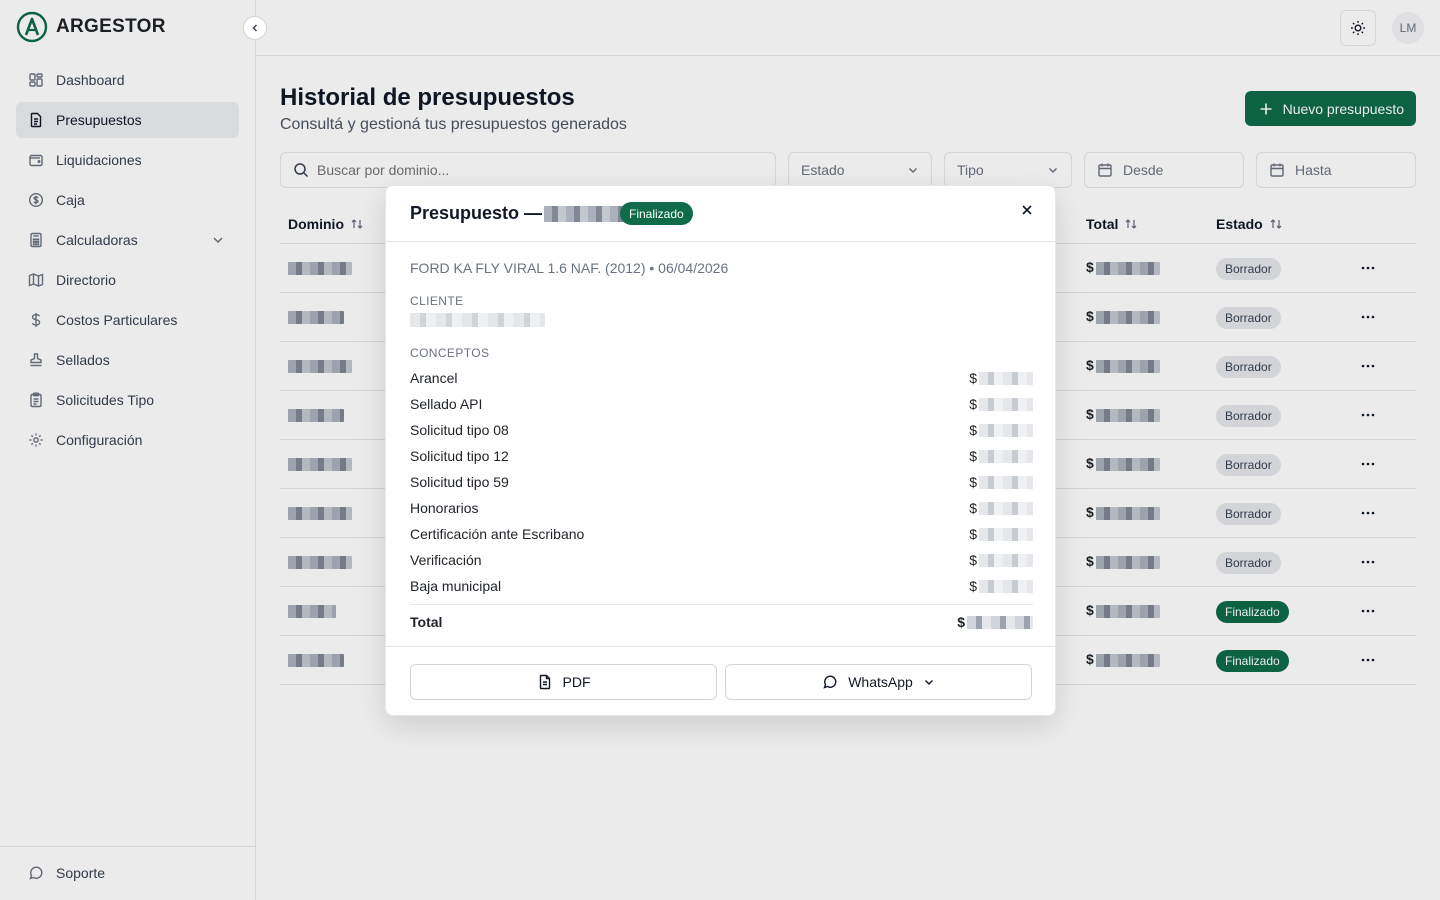  I want to click on concept-row: Certificación ante Escribano $, so click(721, 539).